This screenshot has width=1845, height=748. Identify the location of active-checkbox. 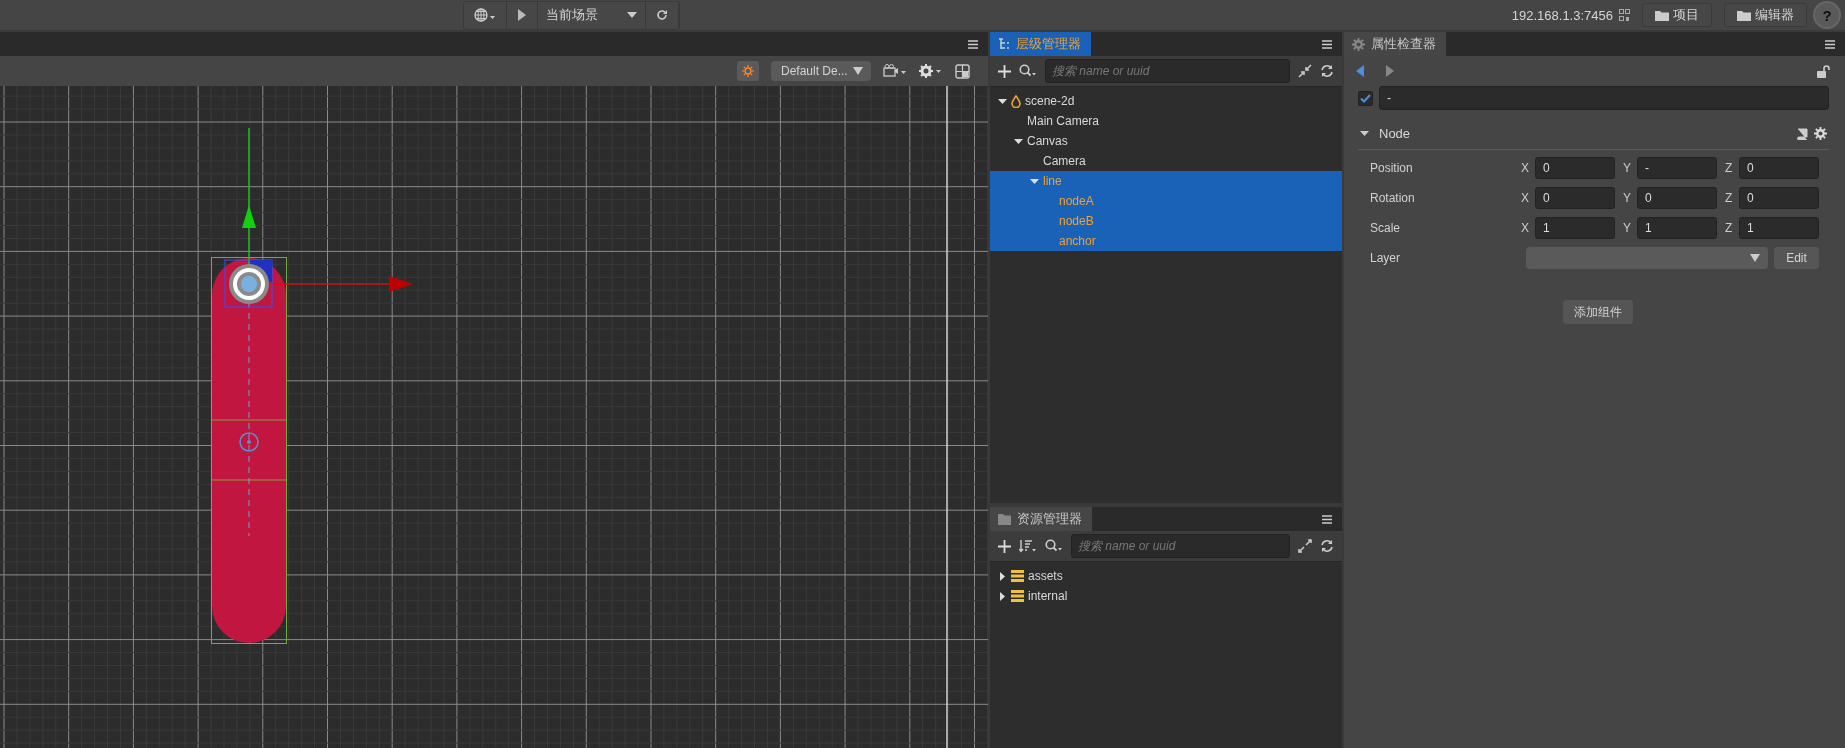
(1365, 98).